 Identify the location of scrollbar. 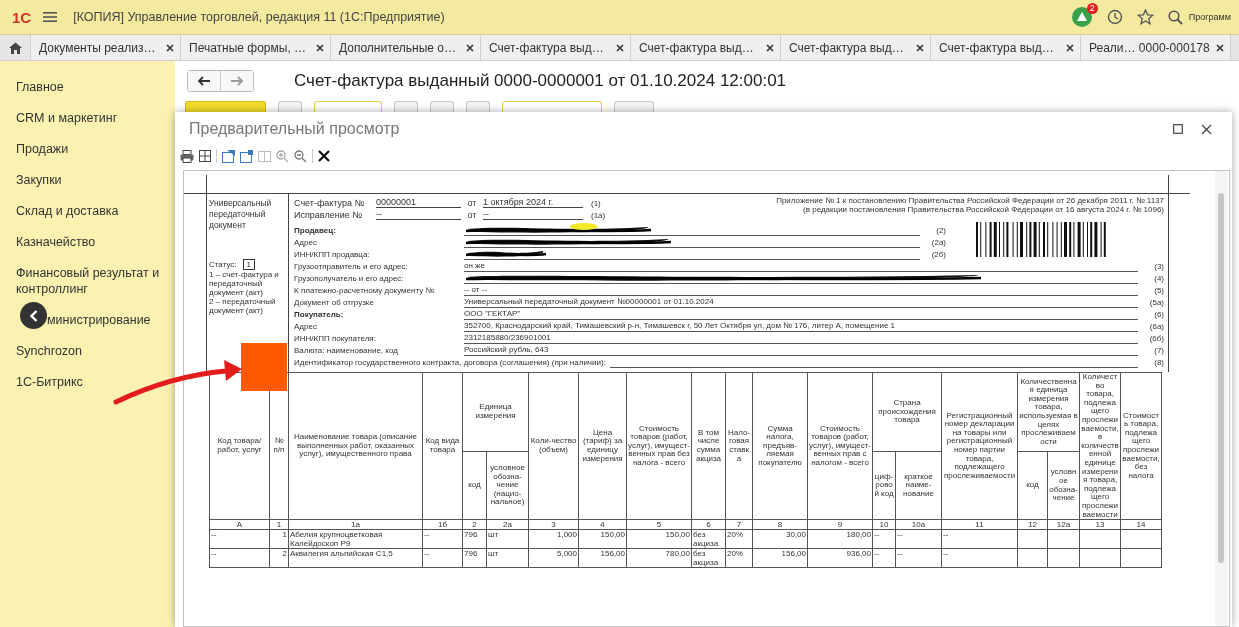
(1221, 398).